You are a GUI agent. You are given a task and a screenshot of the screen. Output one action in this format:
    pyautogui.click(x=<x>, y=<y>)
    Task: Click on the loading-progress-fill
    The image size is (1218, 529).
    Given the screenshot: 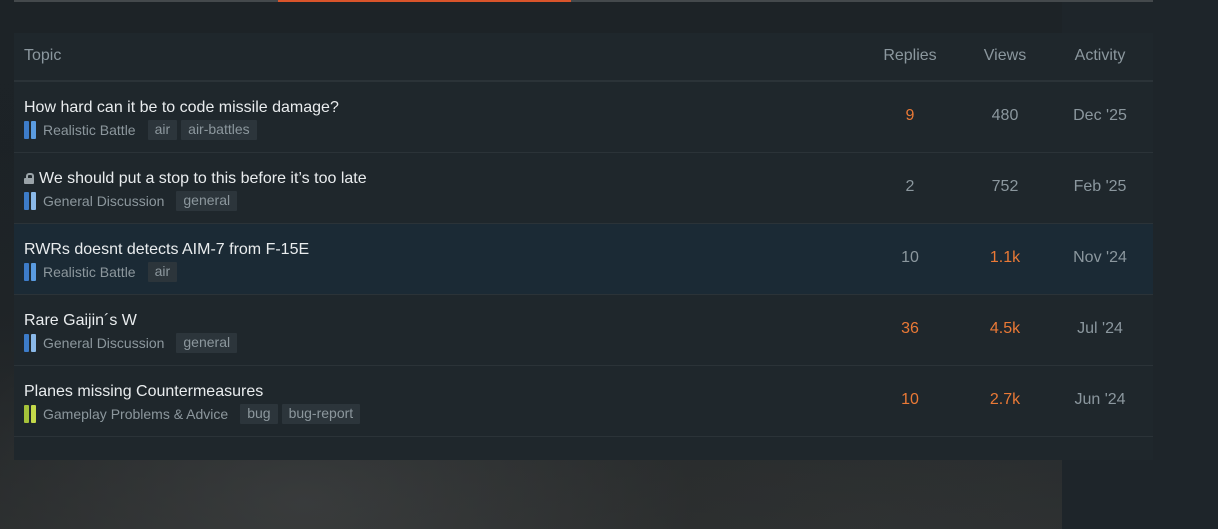 What is the action you would take?
    pyautogui.click(x=424, y=1)
    